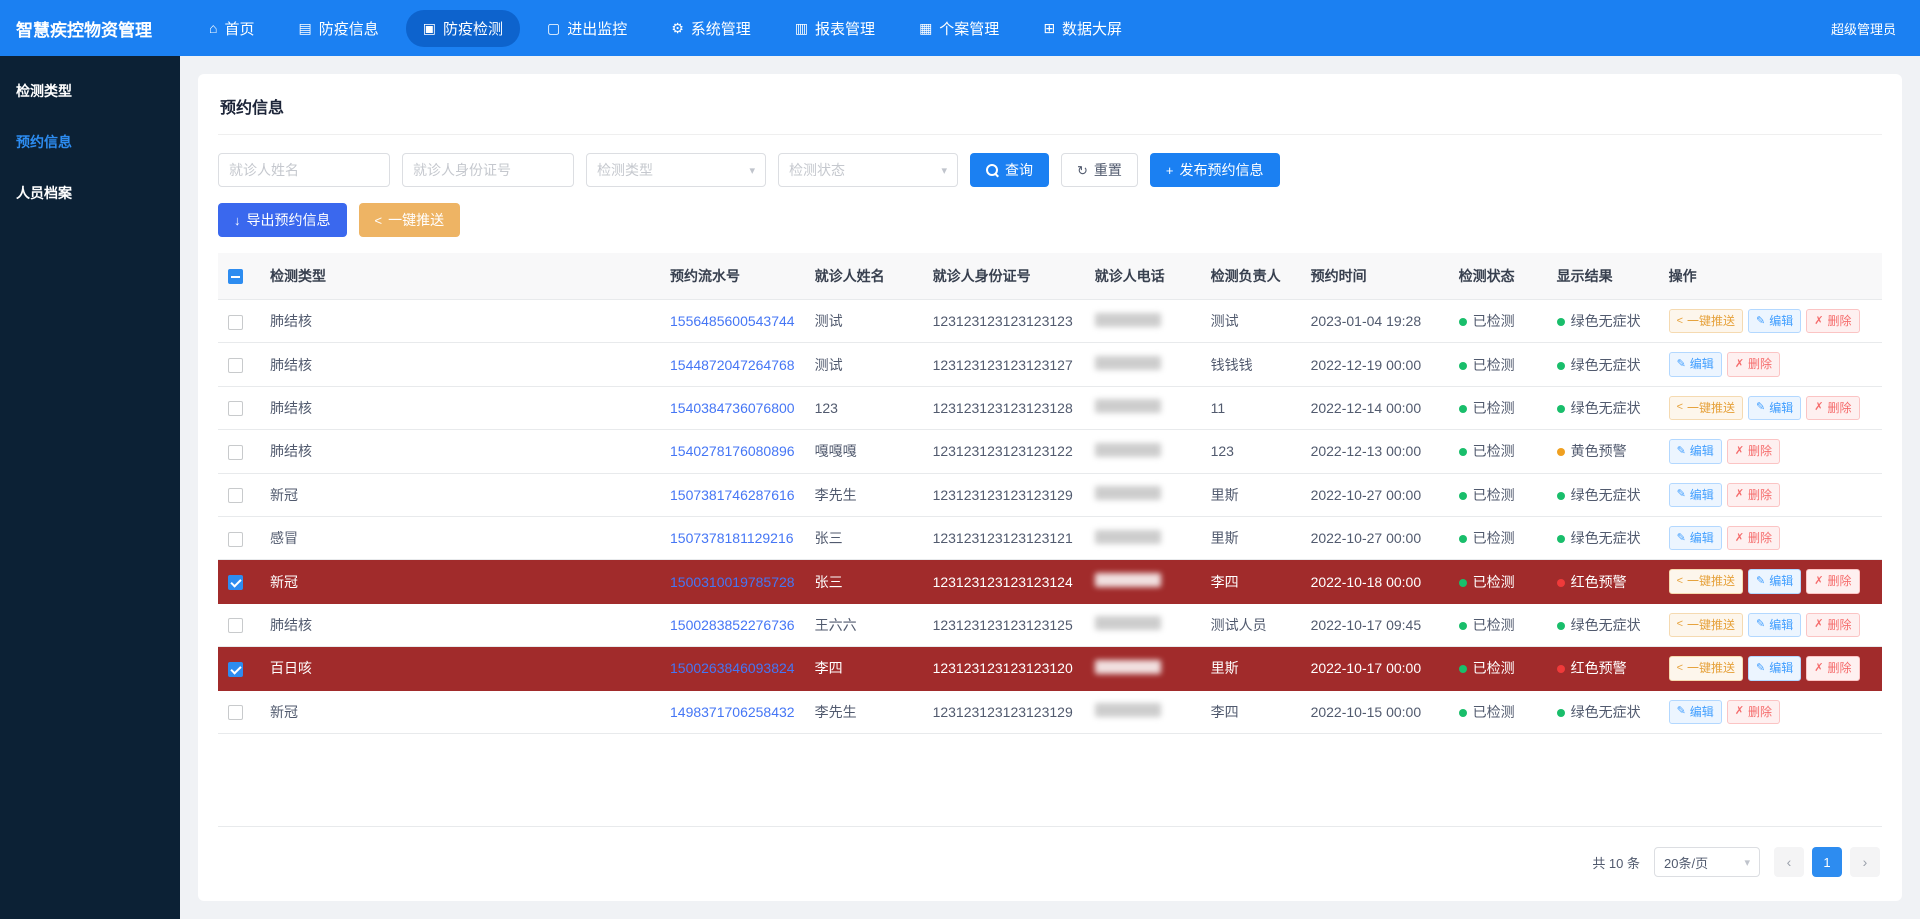 This screenshot has height=919, width=1920. Describe the element at coordinates (676, 170) in the screenshot. I see `test-type-select: 检测类型 ▾` at that location.